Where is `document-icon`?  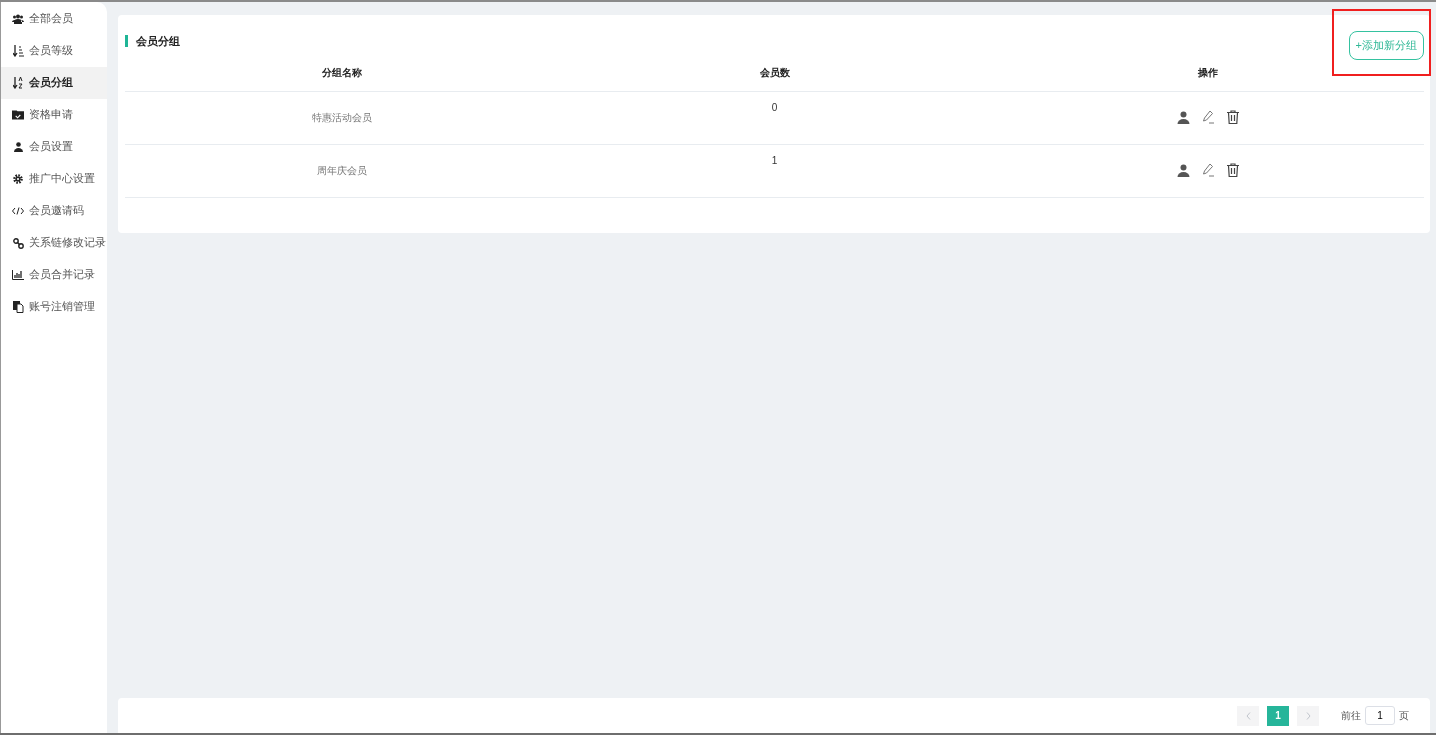
document-icon is located at coordinates (18, 307).